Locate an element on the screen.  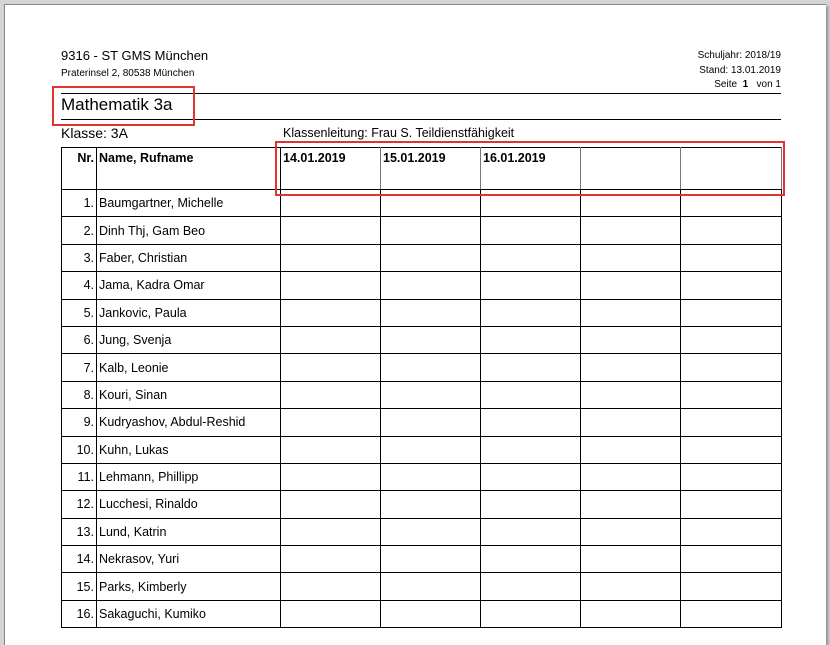
row-nr: 7. is located at coordinates (79, 367).